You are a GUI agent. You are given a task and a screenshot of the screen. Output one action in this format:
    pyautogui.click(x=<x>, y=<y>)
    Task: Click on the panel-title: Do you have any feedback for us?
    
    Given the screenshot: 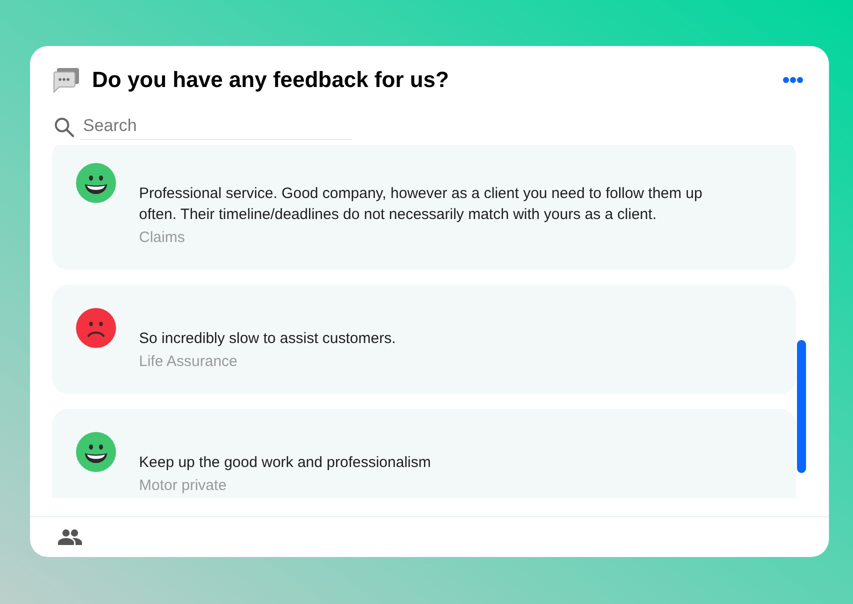 What is the action you would take?
    pyautogui.click(x=270, y=80)
    